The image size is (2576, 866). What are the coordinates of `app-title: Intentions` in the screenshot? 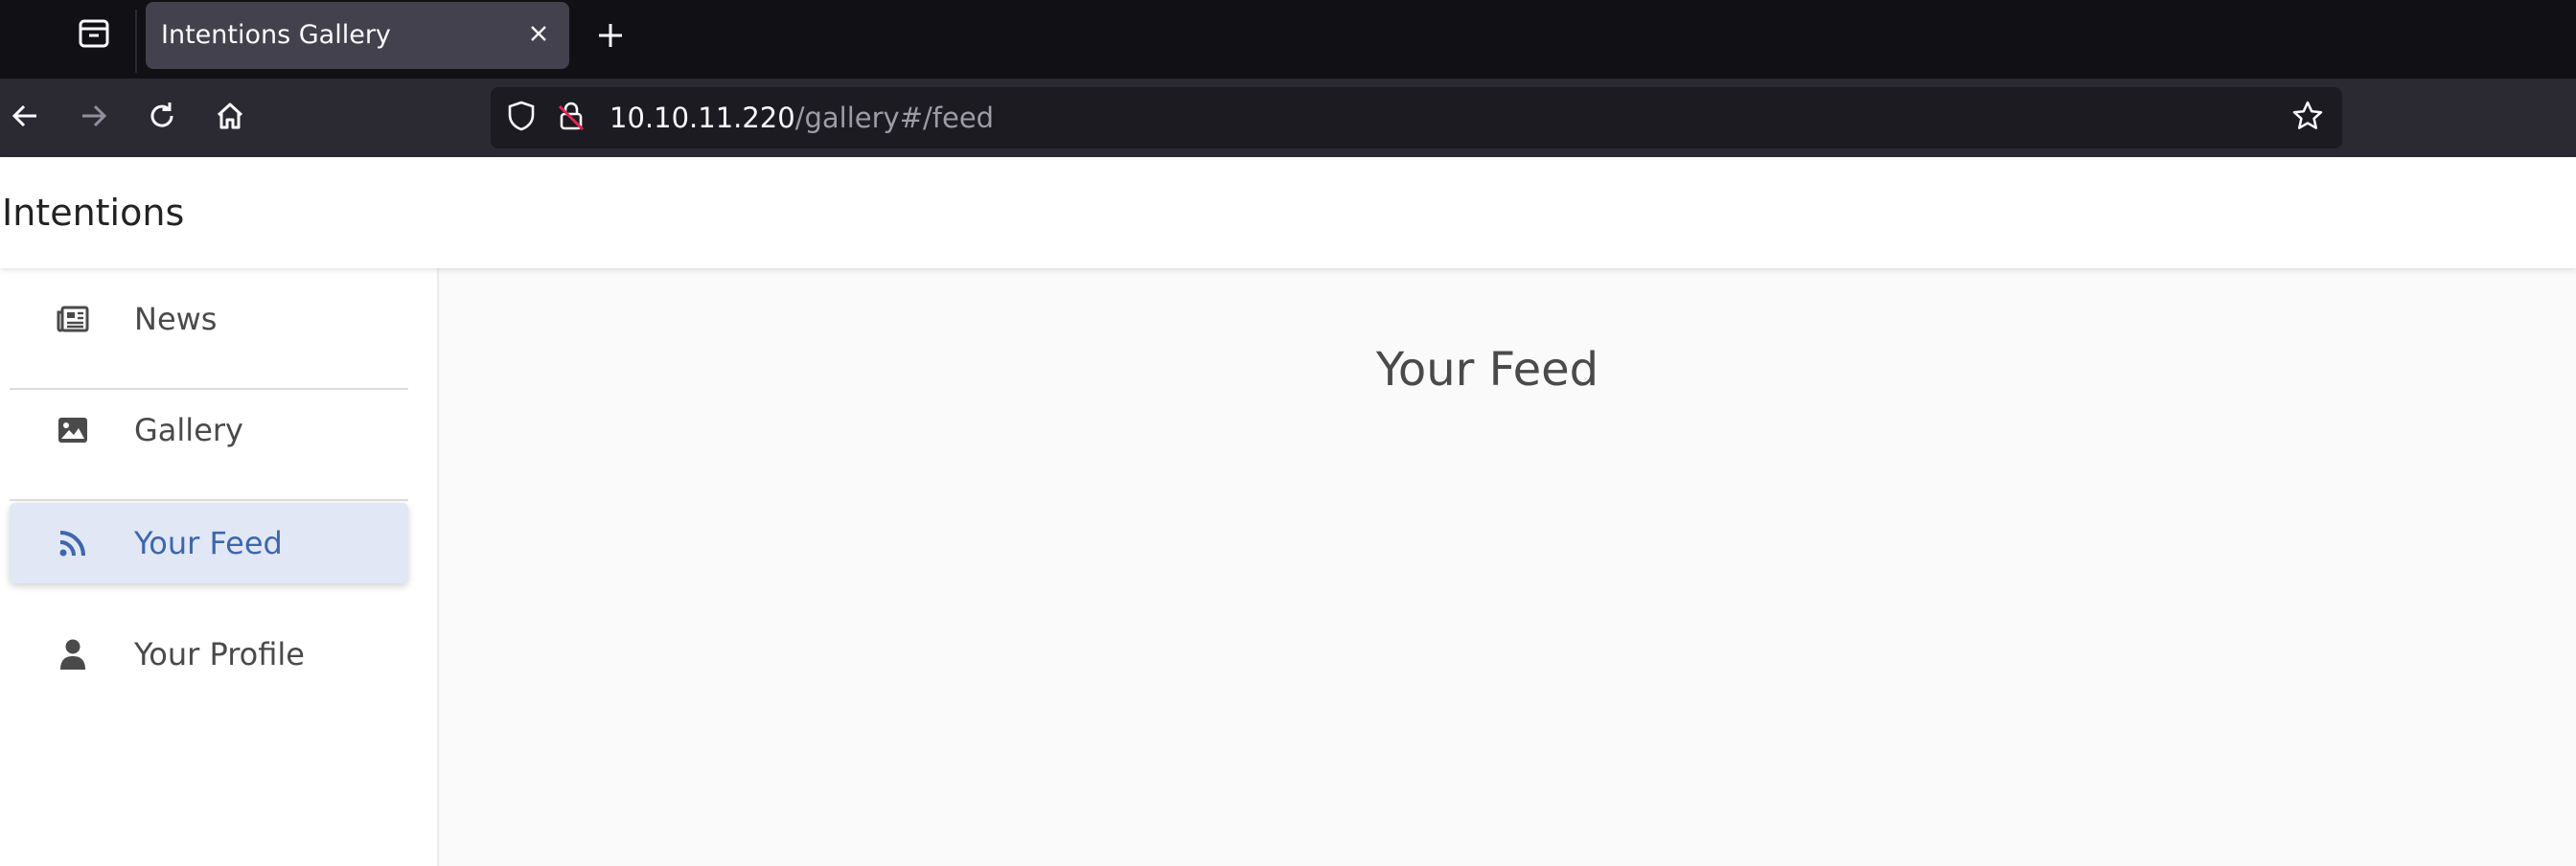 It's located at (93, 212).